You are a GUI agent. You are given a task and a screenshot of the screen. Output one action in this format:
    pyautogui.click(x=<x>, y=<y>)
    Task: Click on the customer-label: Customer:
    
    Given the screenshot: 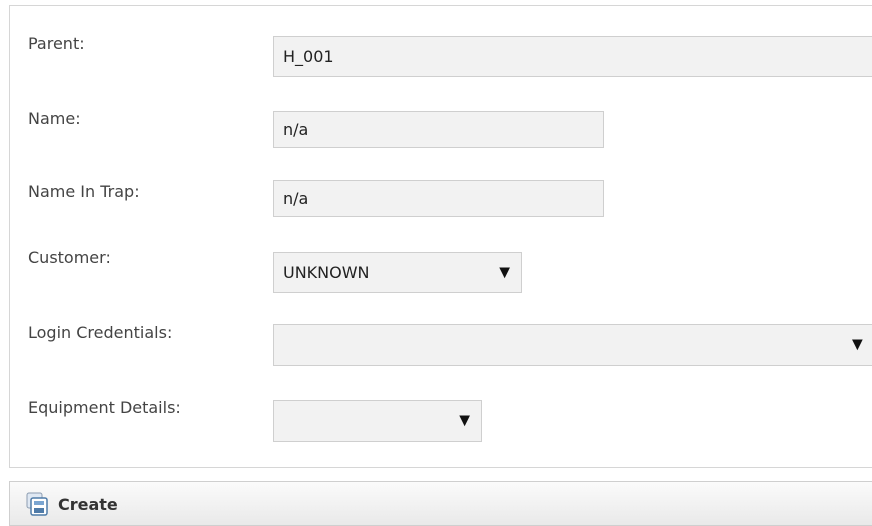 What is the action you would take?
    pyautogui.click(x=69, y=257)
    